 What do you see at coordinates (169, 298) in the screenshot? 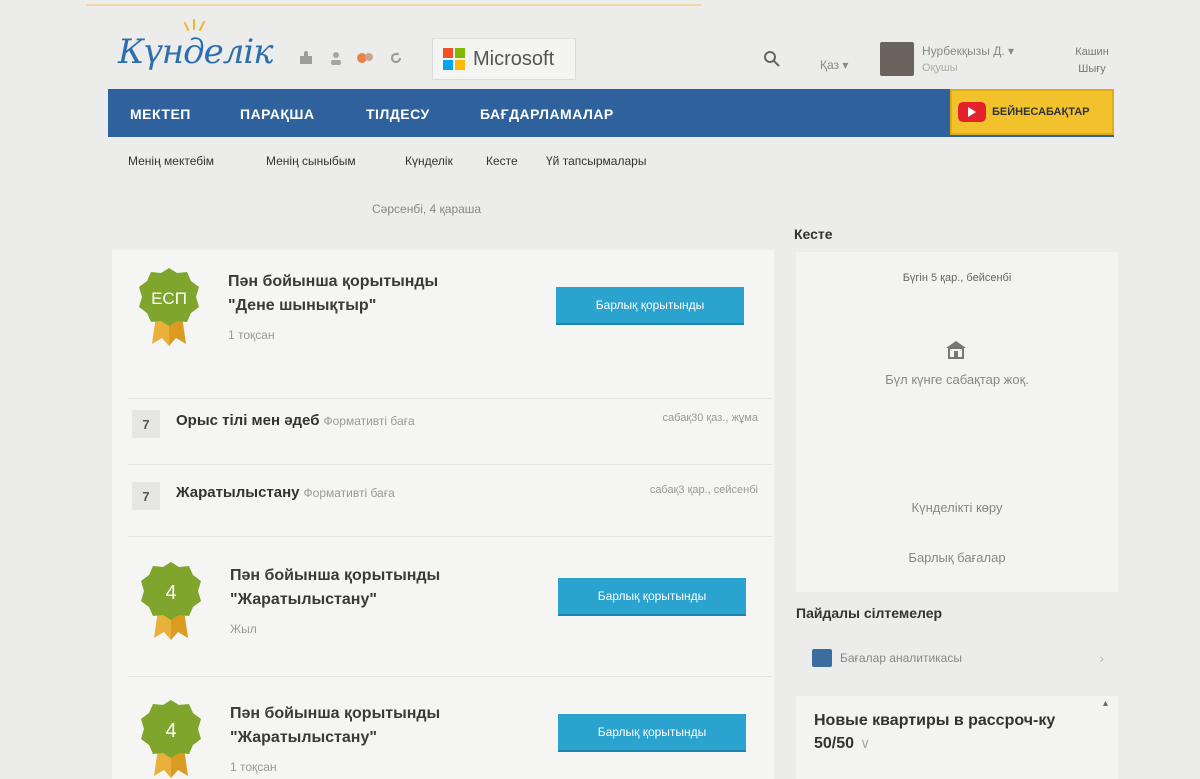
I see `badge-label: ЕСП` at bounding box center [169, 298].